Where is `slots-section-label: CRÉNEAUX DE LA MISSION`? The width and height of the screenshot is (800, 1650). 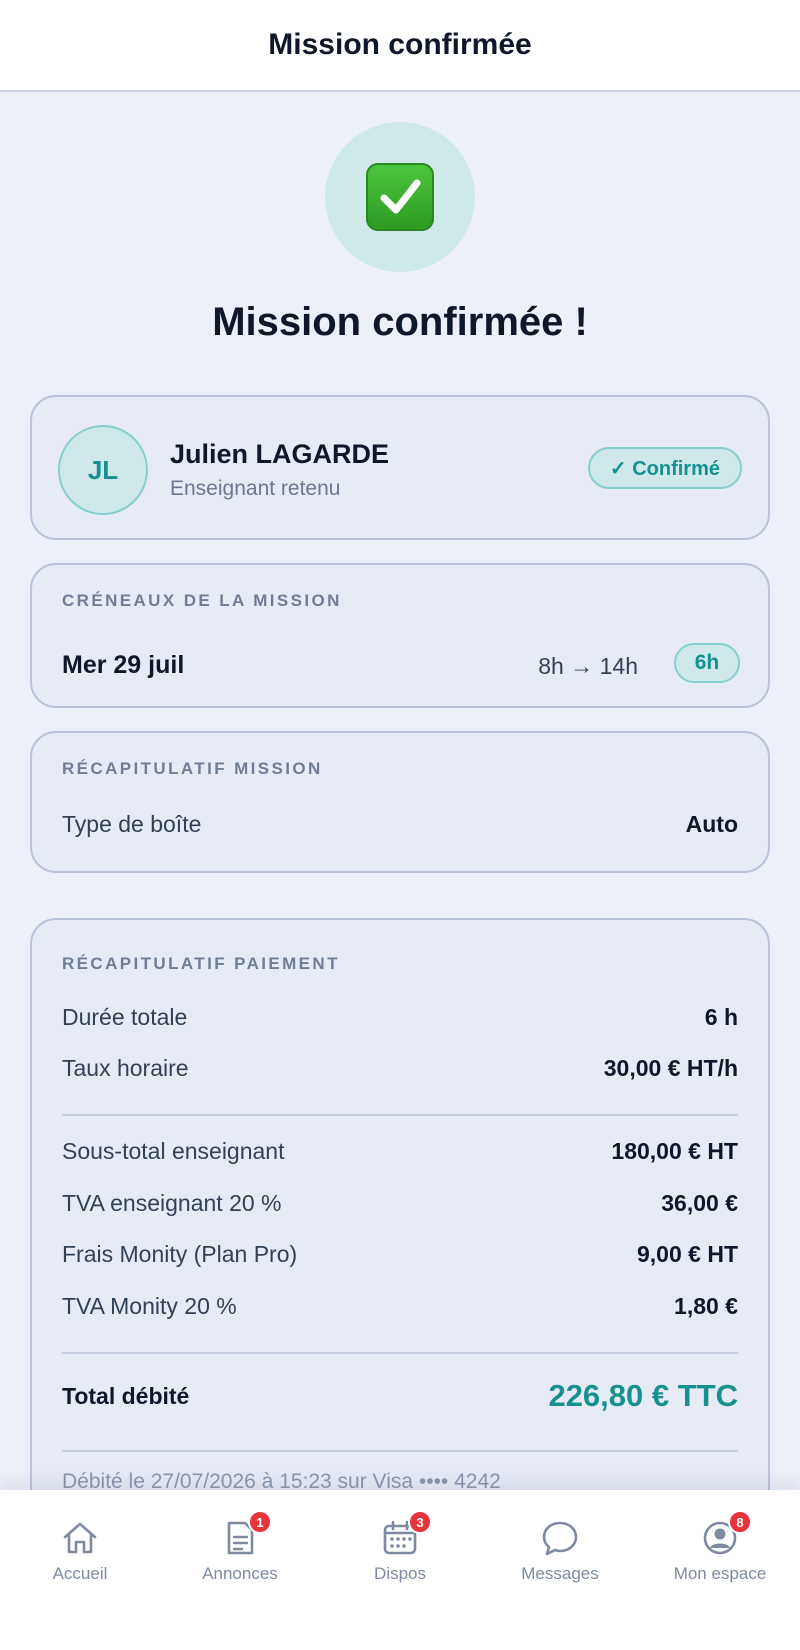
slots-section-label: CRÉNEAUX DE LA MISSION is located at coordinates (202, 600).